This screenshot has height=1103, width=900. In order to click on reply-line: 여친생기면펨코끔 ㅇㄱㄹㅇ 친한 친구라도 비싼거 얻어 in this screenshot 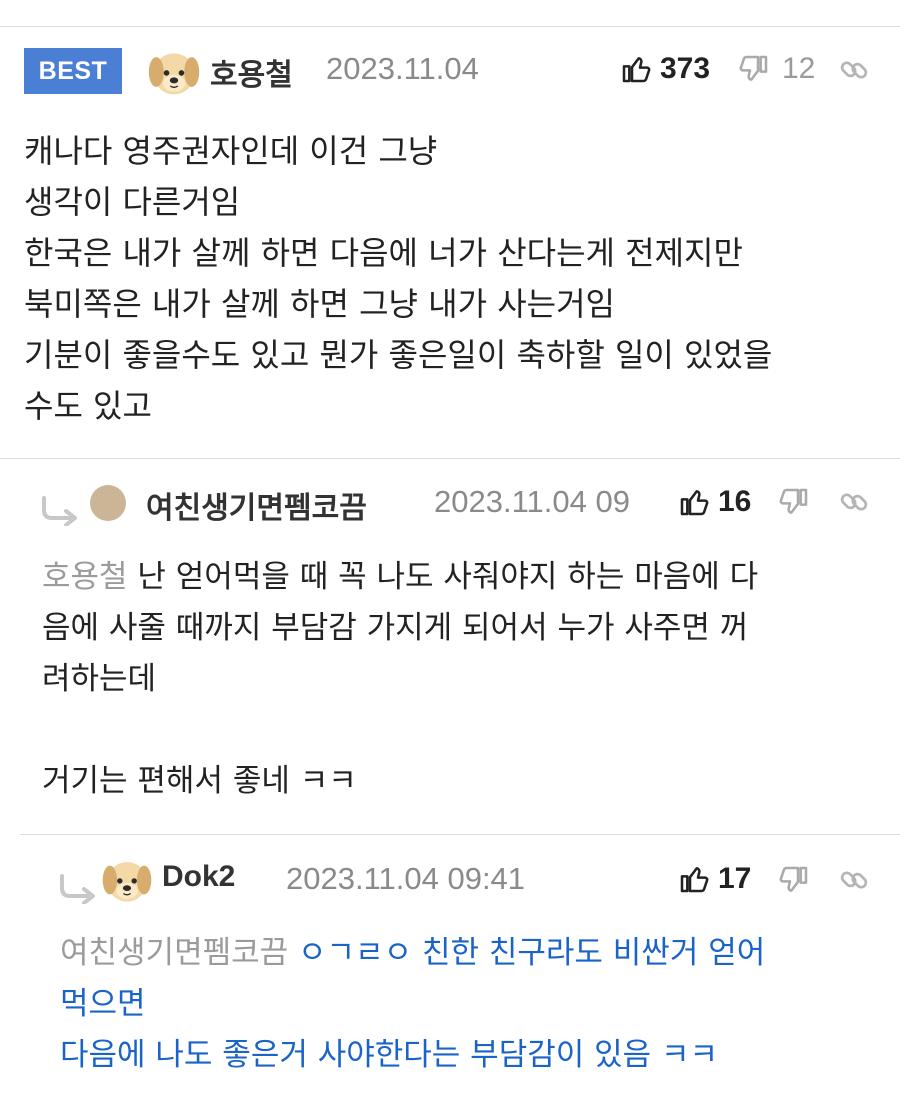, I will do `click(412, 953)`.